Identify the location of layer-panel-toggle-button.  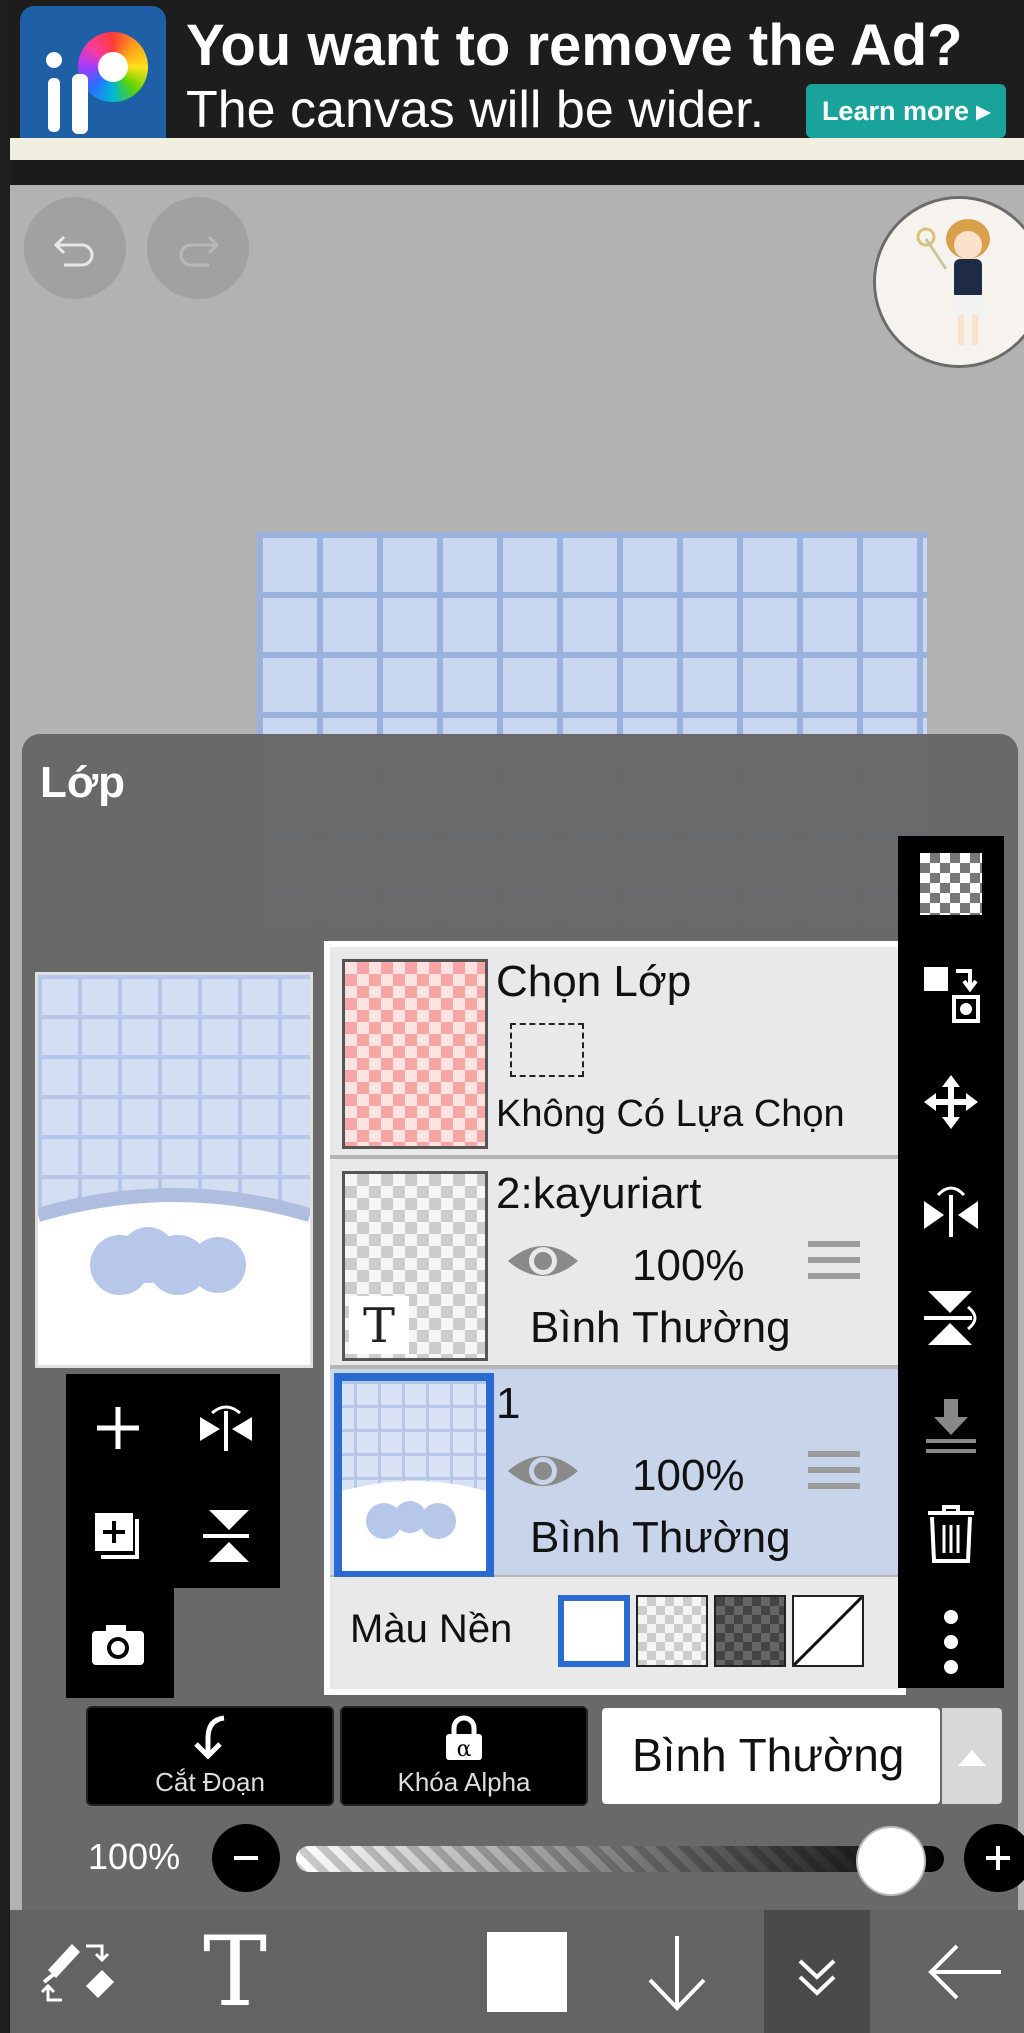
(817, 1971).